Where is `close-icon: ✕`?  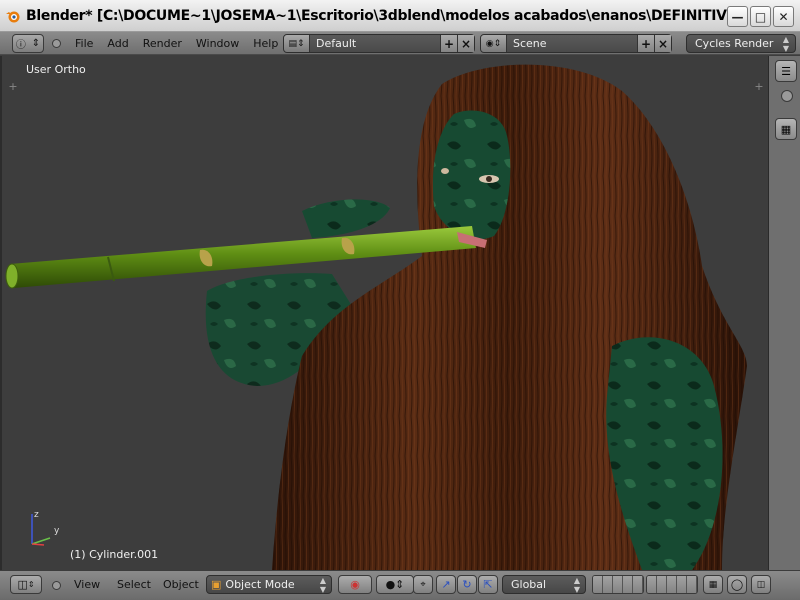 close-icon: ✕ is located at coordinates (783, 16).